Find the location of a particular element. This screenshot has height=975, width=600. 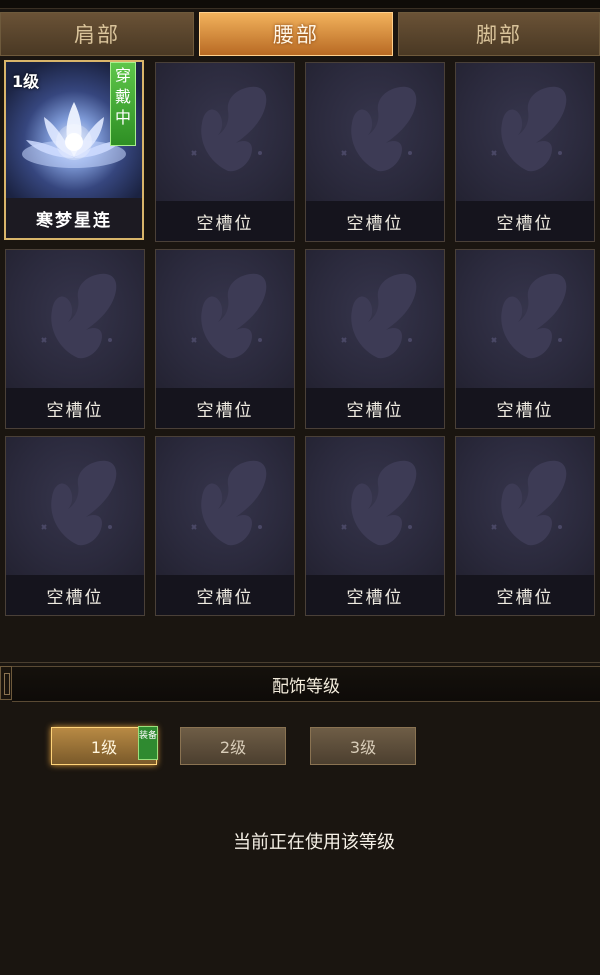

wearing-badge: 穿戴中 is located at coordinates (123, 104).